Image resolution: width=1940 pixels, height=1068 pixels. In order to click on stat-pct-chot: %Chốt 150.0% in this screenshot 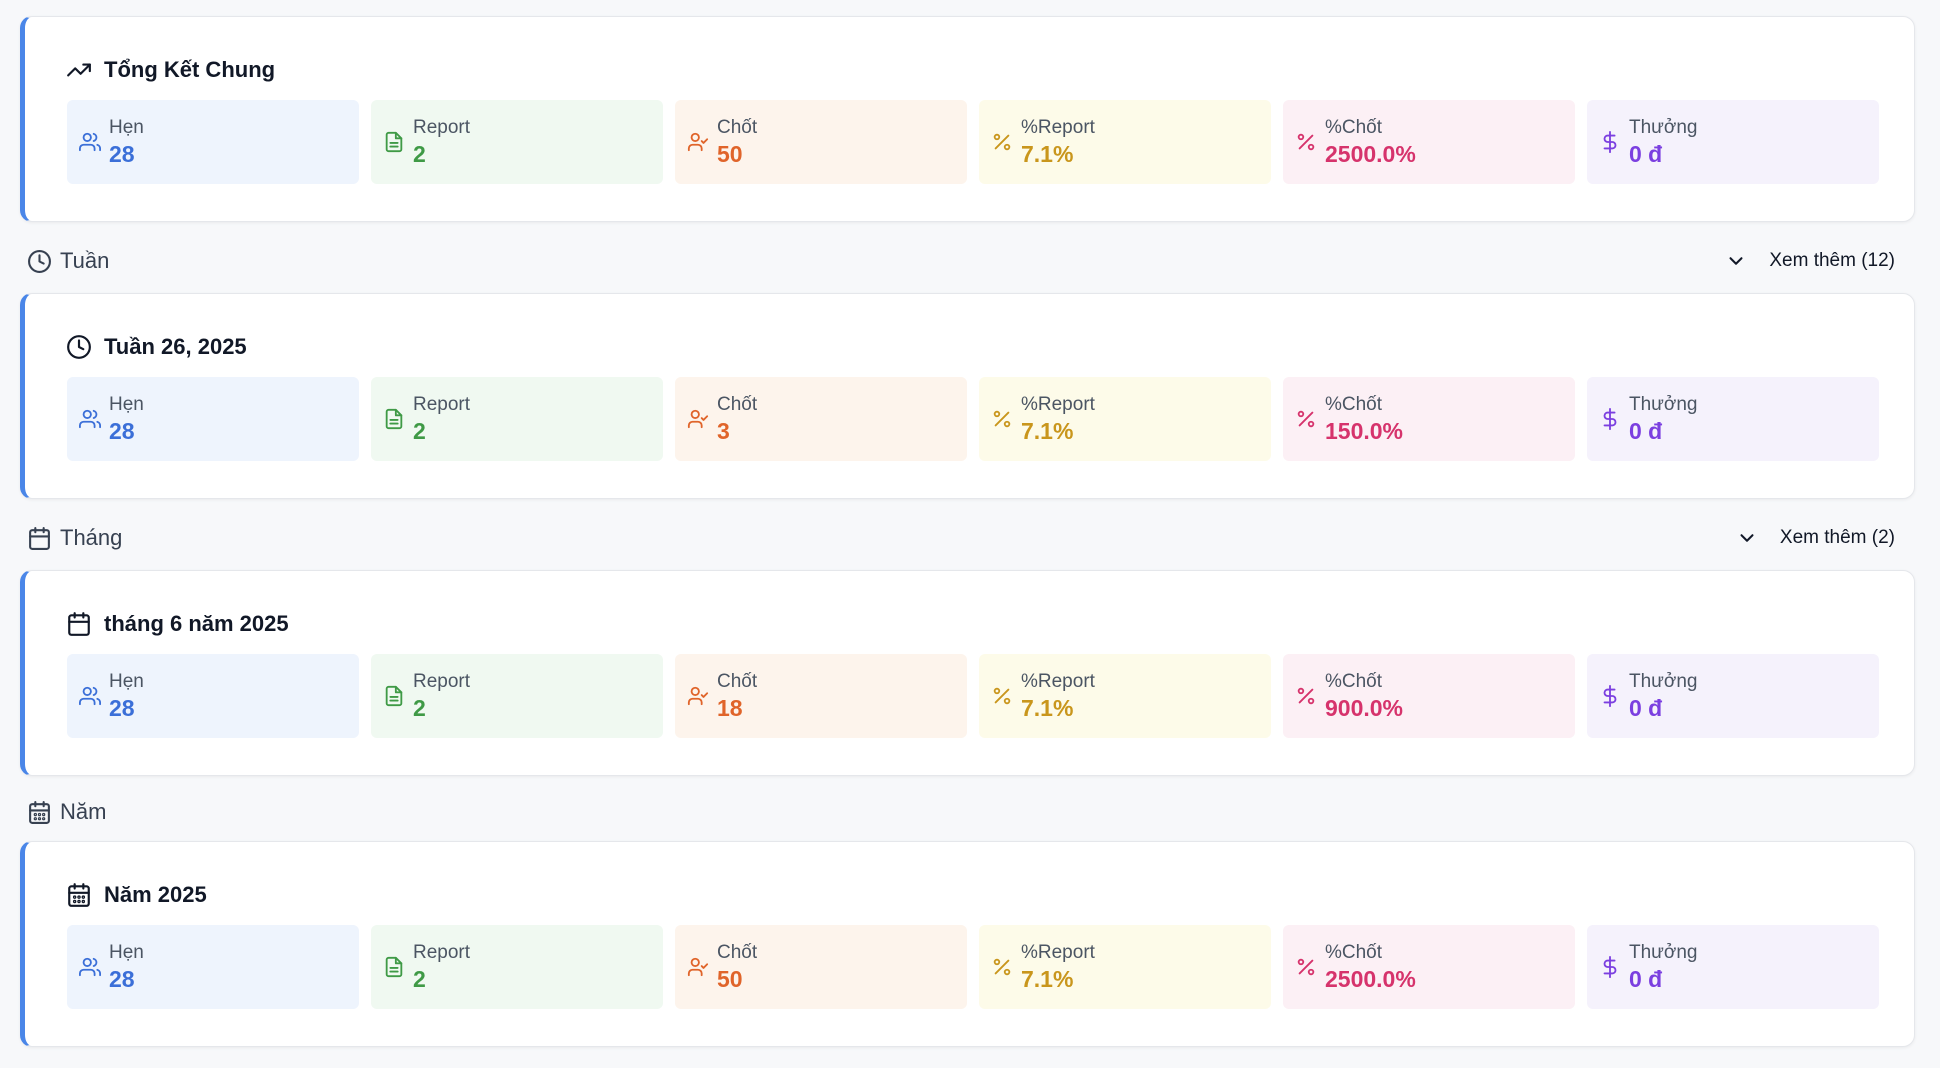, I will do `click(1429, 419)`.